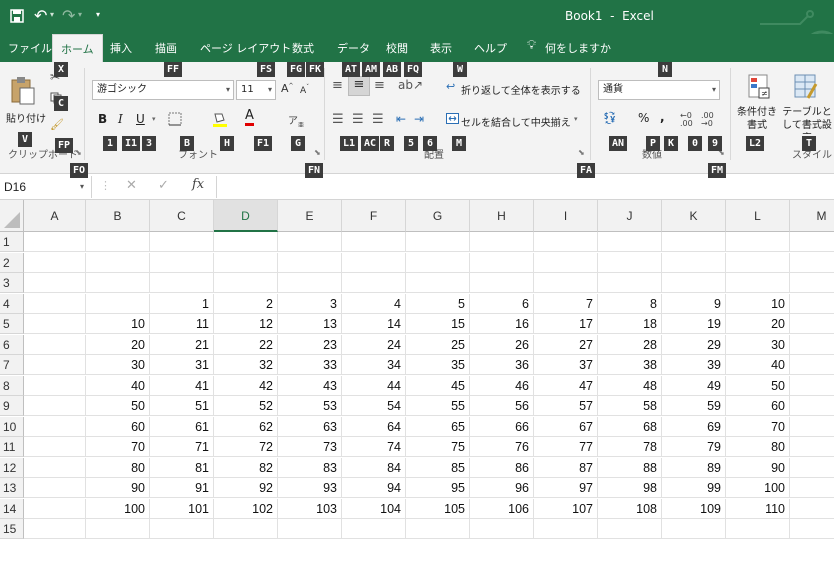 The image size is (834, 582). I want to click on row-header-6: 6, so click(12, 344).